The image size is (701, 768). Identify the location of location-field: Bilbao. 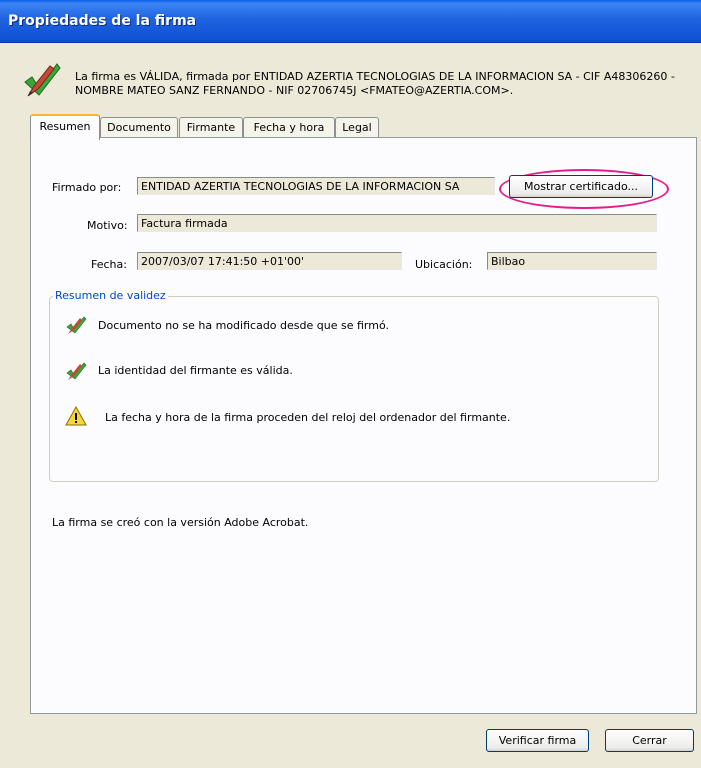
(572, 261).